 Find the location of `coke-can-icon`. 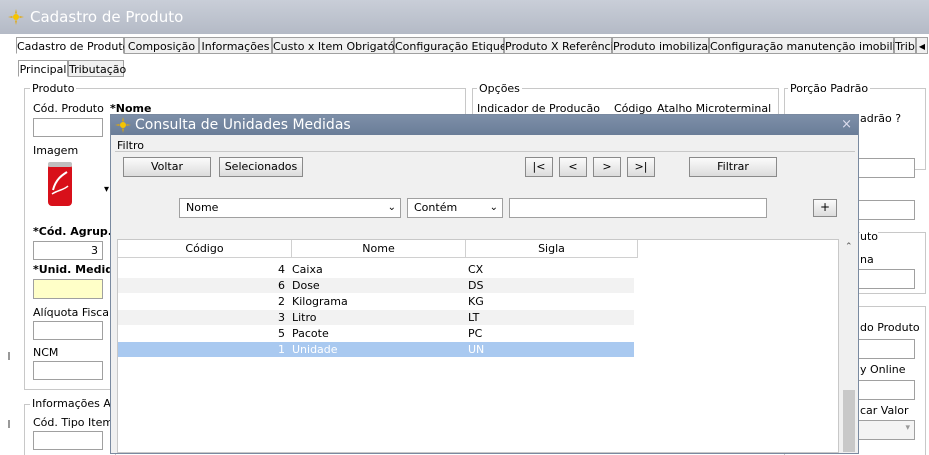

coke-can-icon is located at coordinates (60, 184).